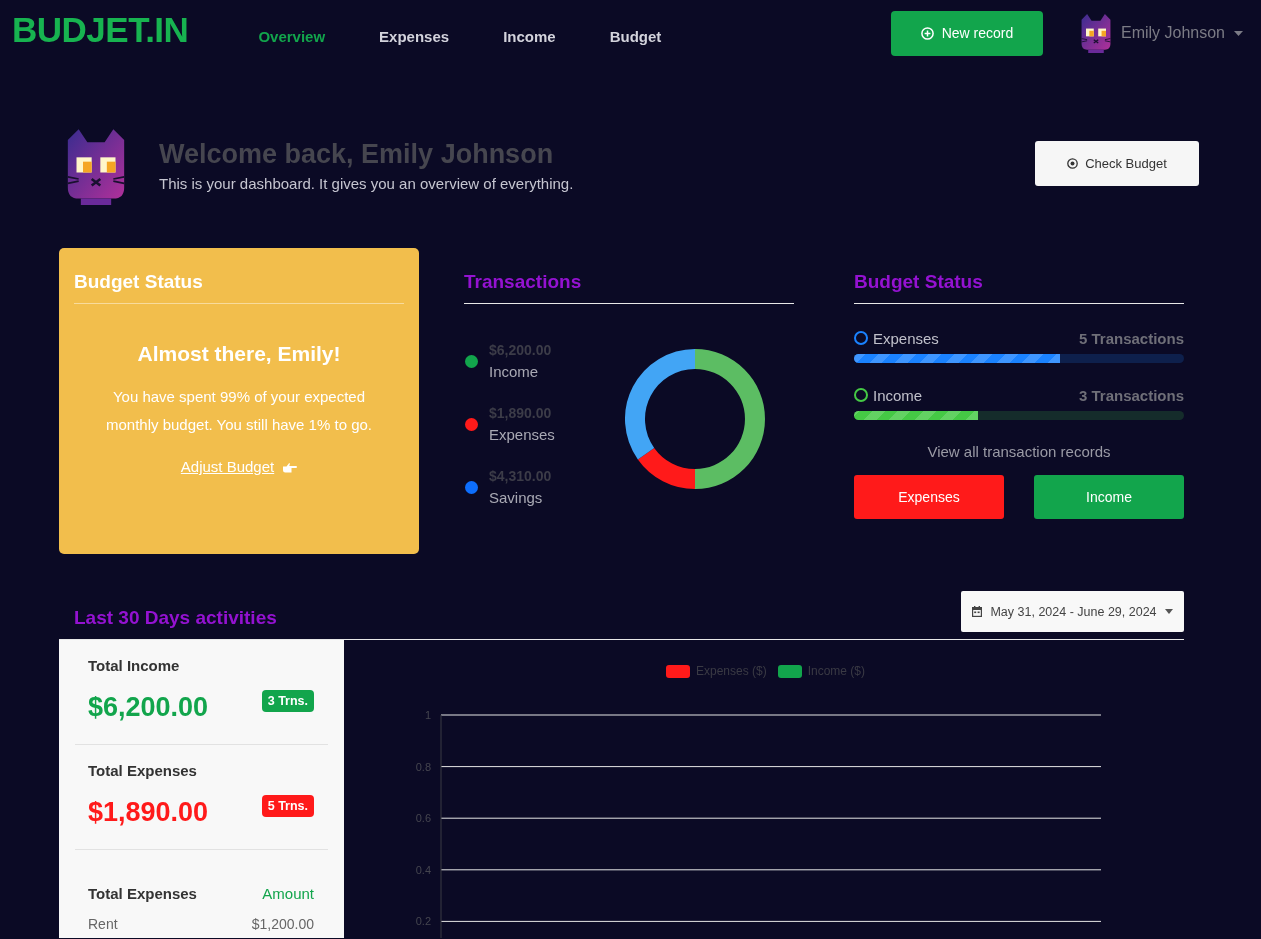 This screenshot has width=1261, height=939. Describe the element at coordinates (516, 497) in the screenshot. I see `legend-label: Savings` at that location.